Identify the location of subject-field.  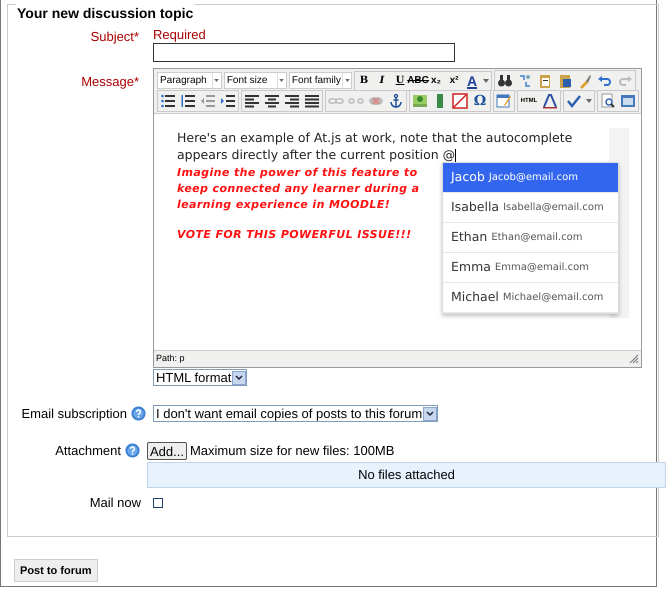
(304, 52).